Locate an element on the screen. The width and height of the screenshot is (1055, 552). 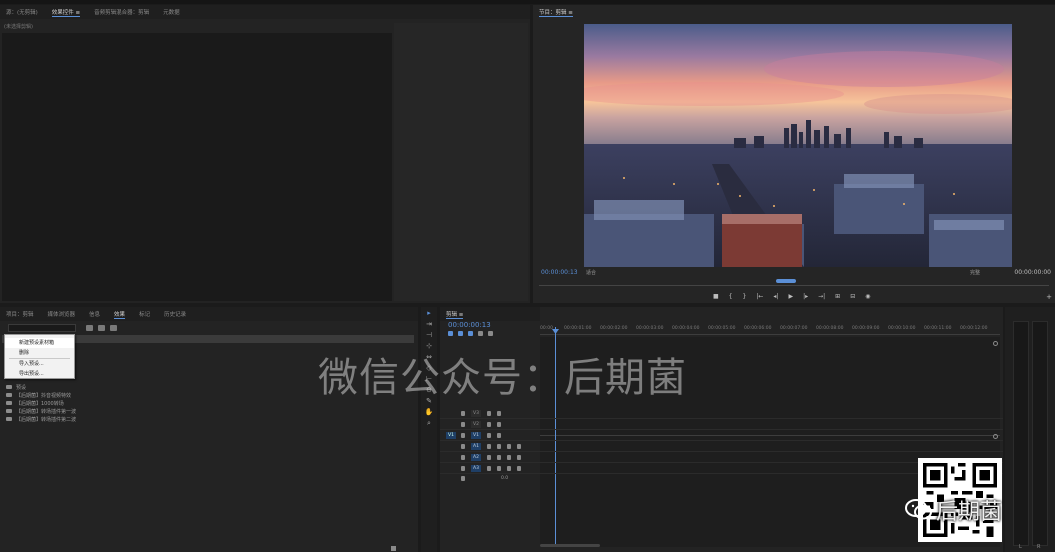
tab-project: 项目：剪辑 is located at coordinates (20, 314).